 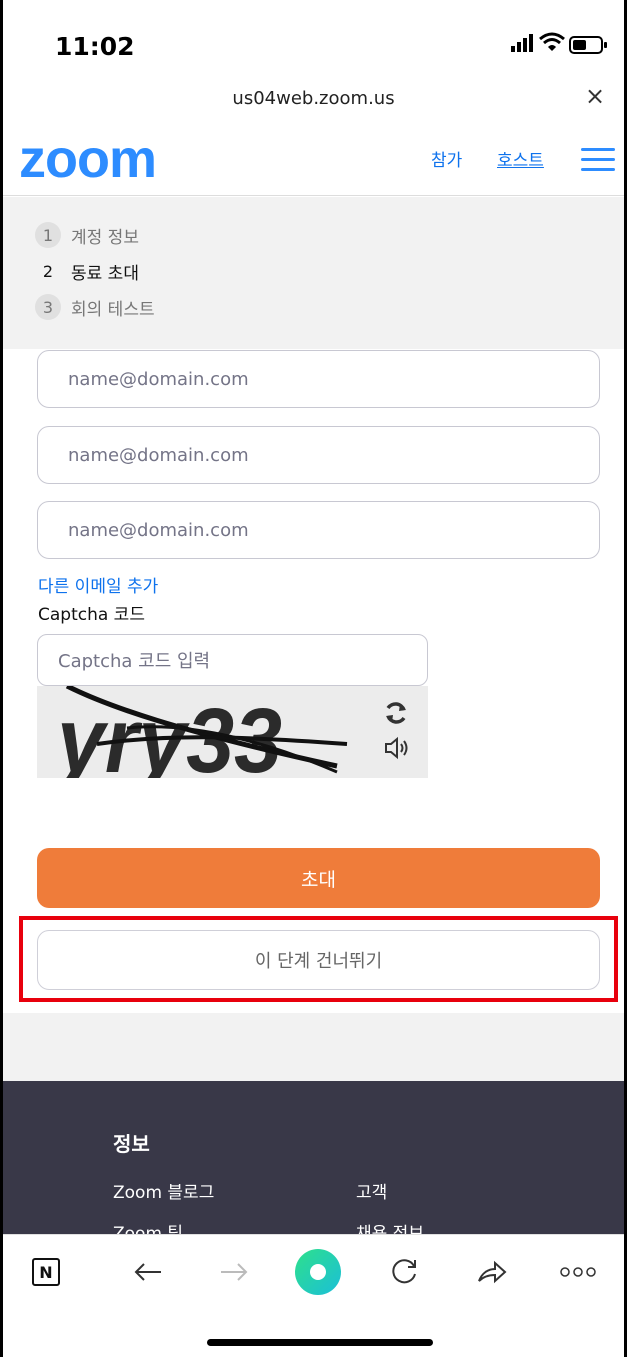 I want to click on green-home-button, so click(x=318, y=1272).